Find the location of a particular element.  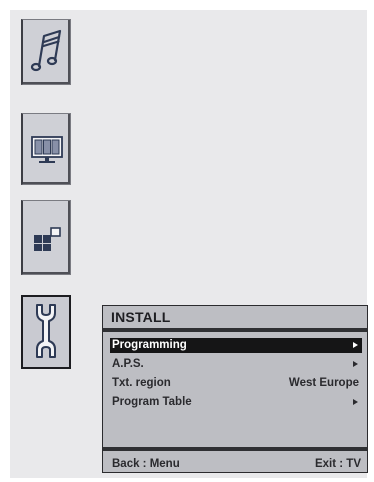

menu-item-program-table: Program Table is located at coordinates (236, 402).